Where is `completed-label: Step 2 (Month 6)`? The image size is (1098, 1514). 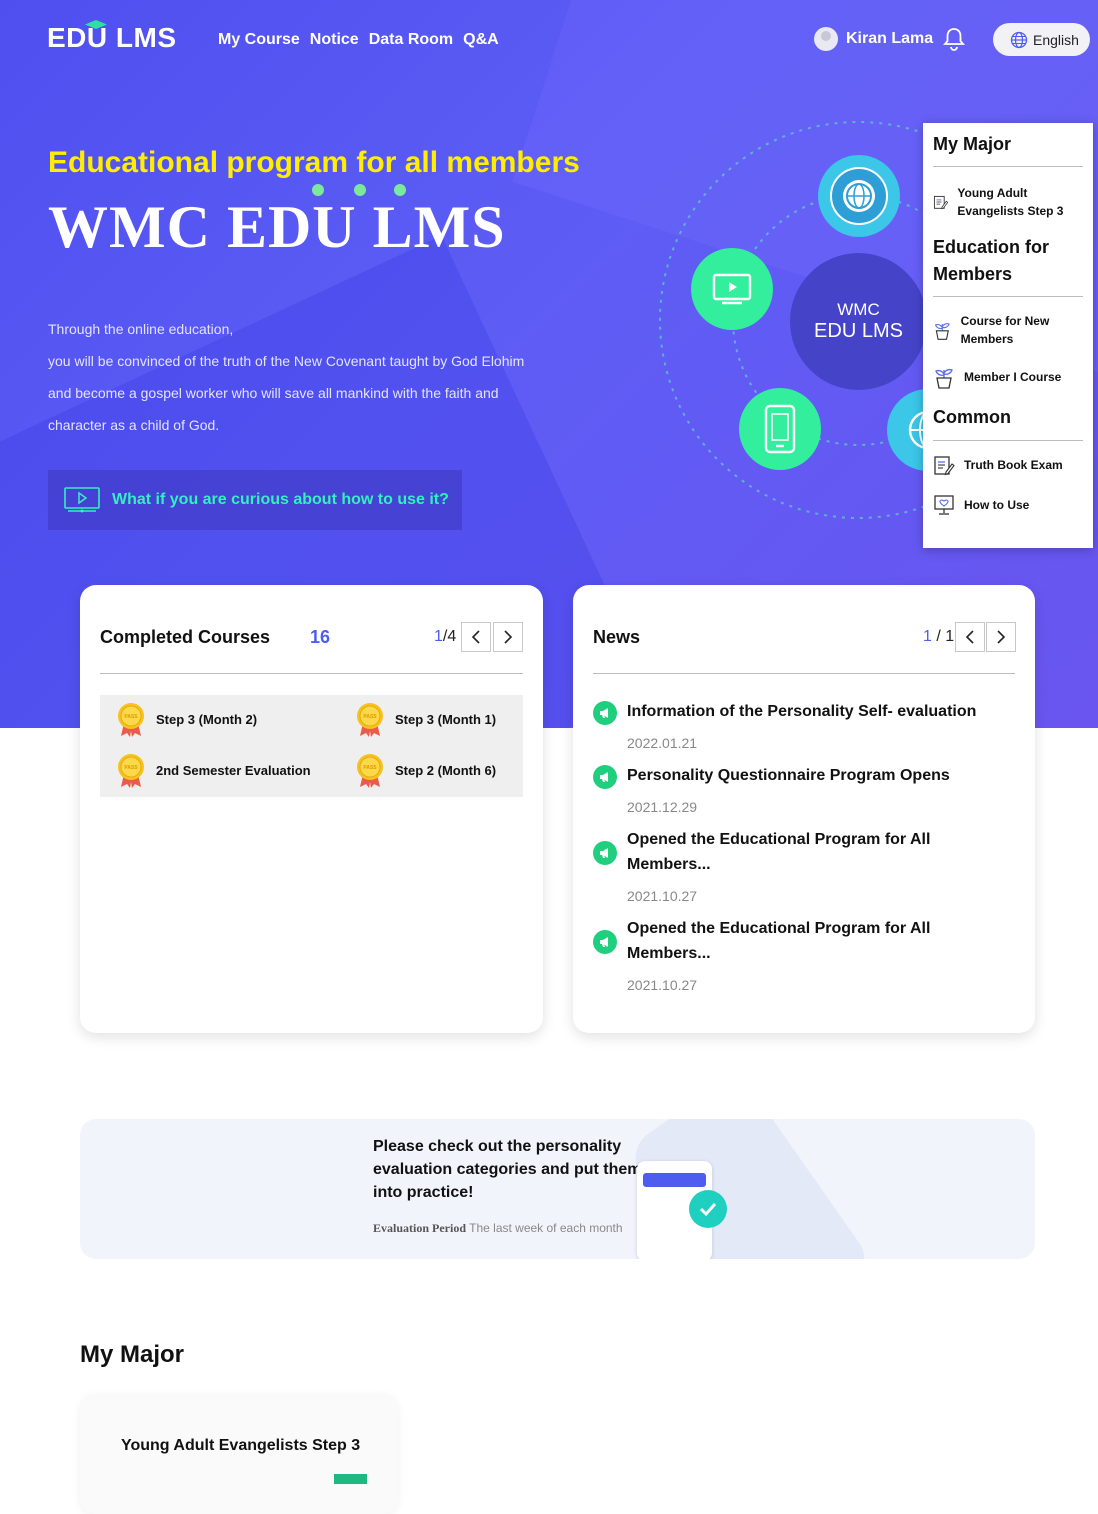 completed-label: Step 2 (Month 6) is located at coordinates (446, 770).